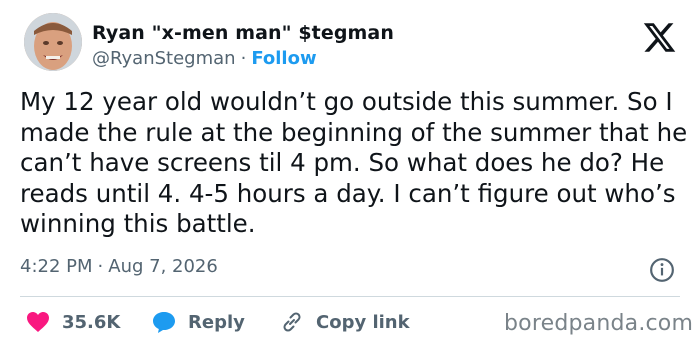 This screenshot has width=700, height=348. What do you see at coordinates (216, 322) in the screenshot?
I see `reply-label: Reply` at bounding box center [216, 322].